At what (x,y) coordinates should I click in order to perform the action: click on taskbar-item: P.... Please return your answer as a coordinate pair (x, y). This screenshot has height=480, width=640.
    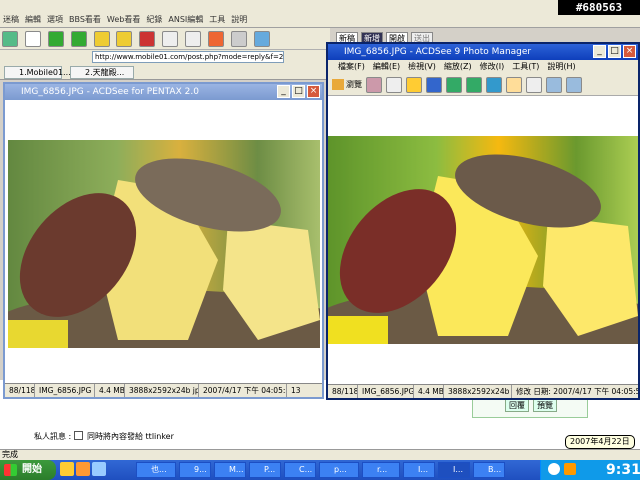
    Looking at the image, I should click on (265, 470).